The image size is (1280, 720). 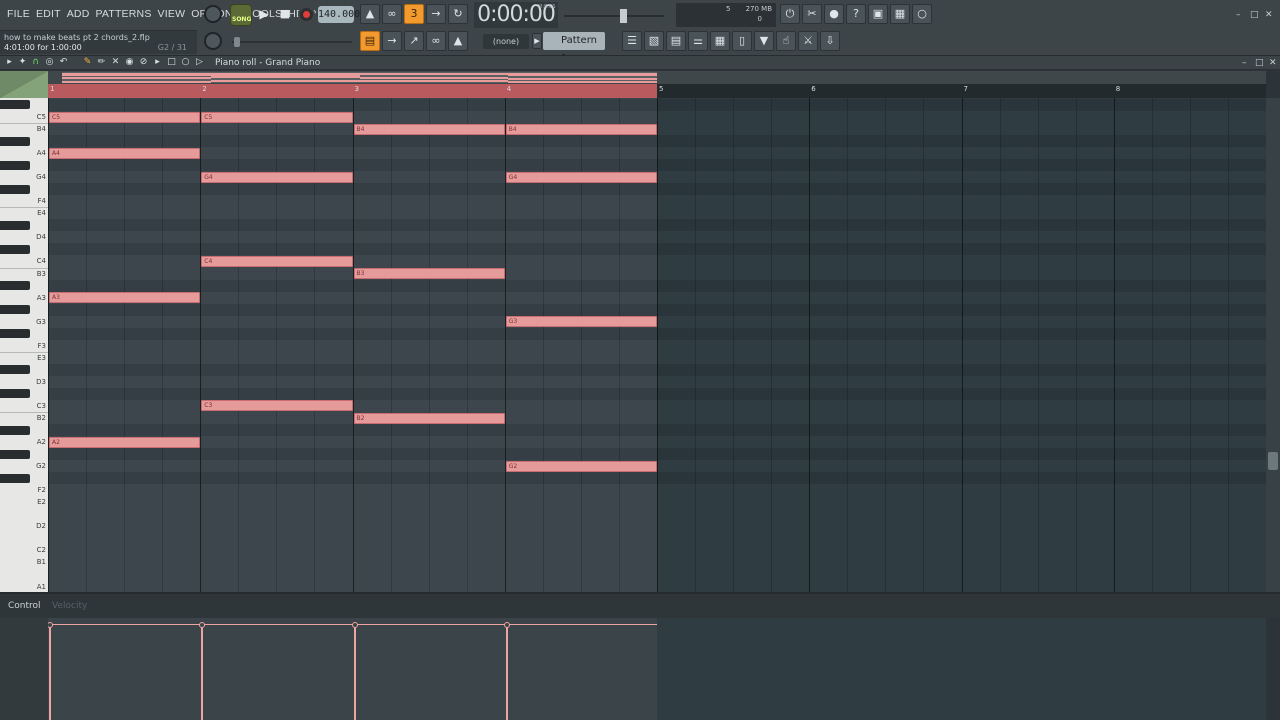 I want to click on pencil-icon: ✎, so click(x=87, y=62).